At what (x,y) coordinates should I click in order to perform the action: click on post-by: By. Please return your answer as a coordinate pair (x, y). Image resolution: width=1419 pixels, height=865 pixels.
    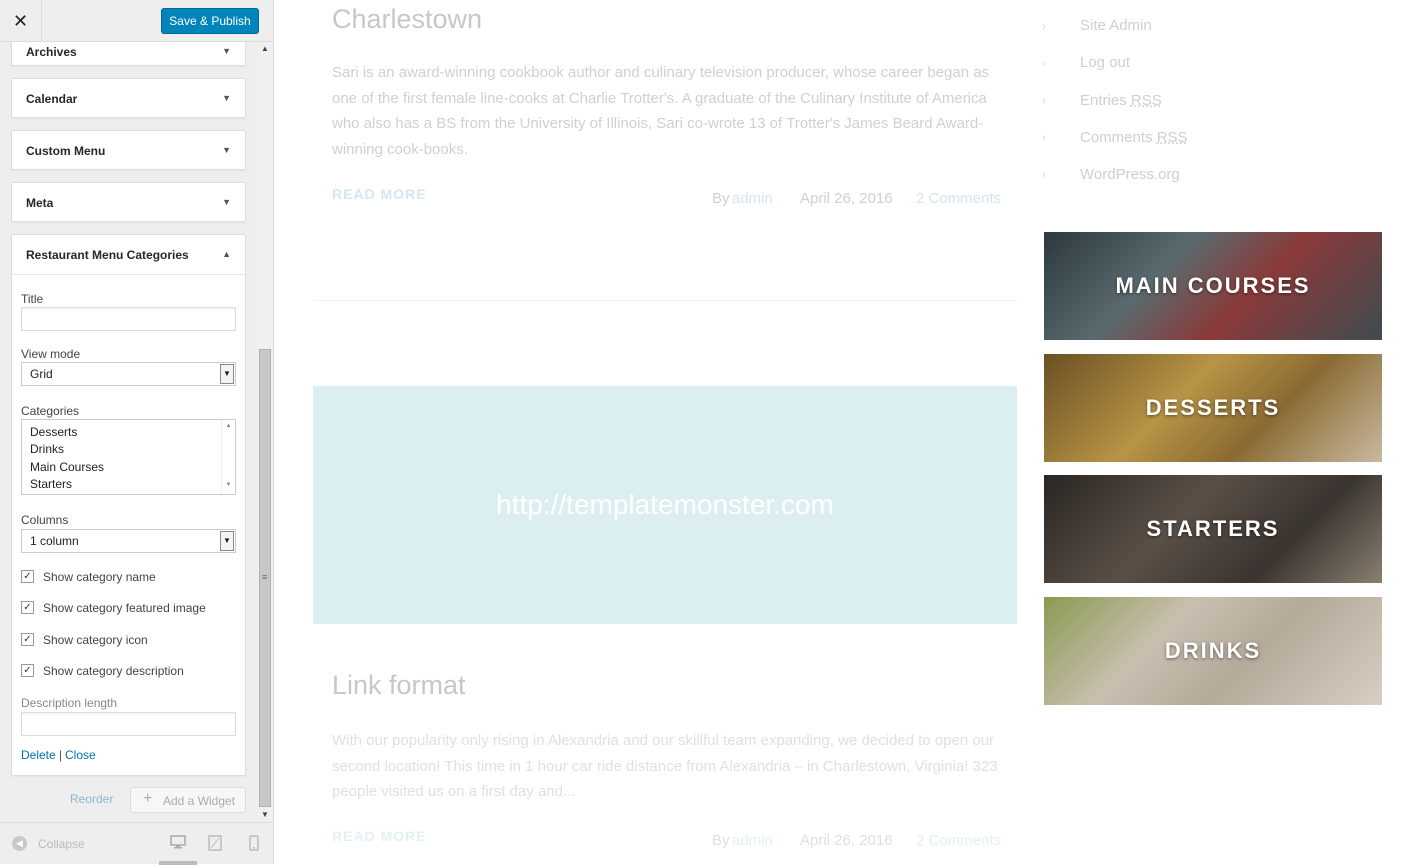
    Looking at the image, I should click on (721, 840).